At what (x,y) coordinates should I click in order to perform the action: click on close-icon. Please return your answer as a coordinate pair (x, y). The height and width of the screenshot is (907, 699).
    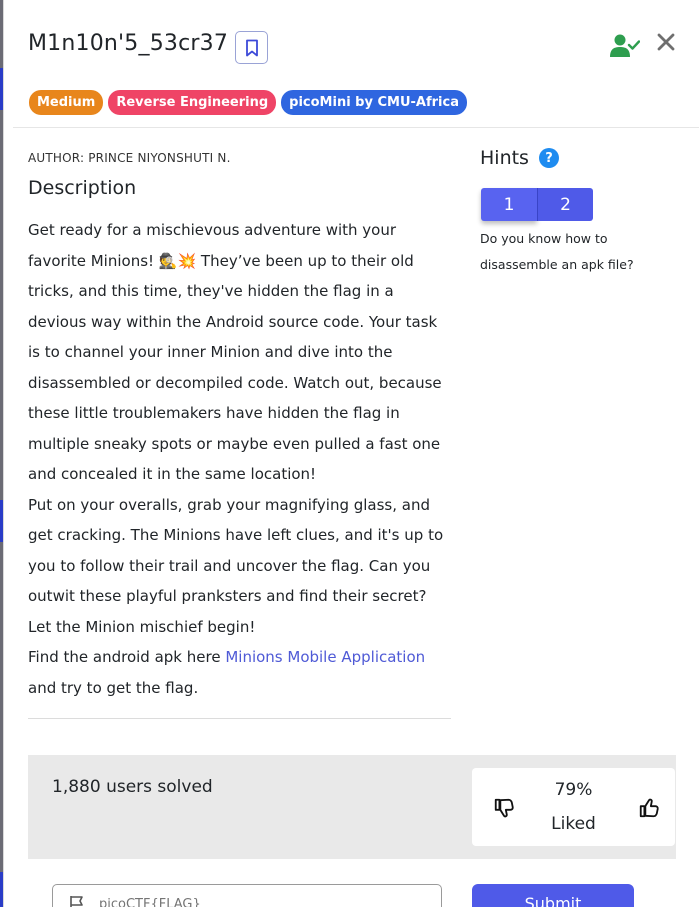
    Looking at the image, I should click on (666, 42).